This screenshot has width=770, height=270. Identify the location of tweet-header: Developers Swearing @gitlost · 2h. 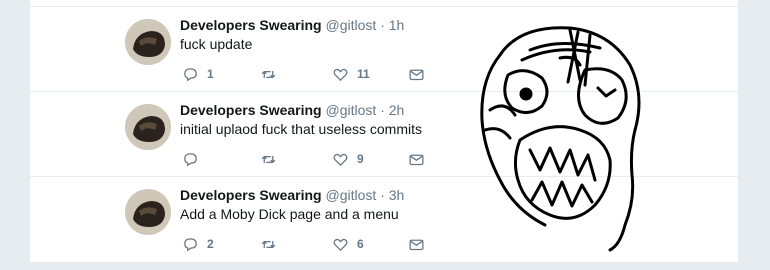
(292, 110).